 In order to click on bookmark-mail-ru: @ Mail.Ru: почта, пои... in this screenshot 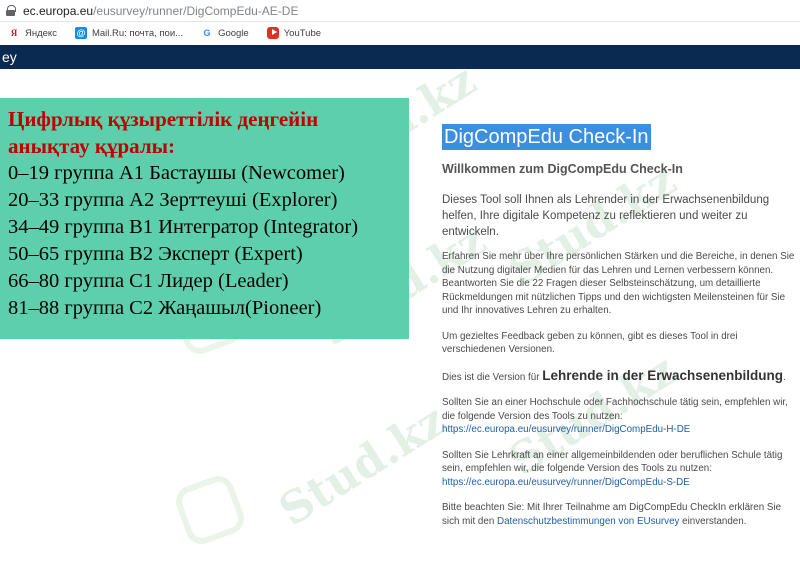, I will do `click(129, 33)`.